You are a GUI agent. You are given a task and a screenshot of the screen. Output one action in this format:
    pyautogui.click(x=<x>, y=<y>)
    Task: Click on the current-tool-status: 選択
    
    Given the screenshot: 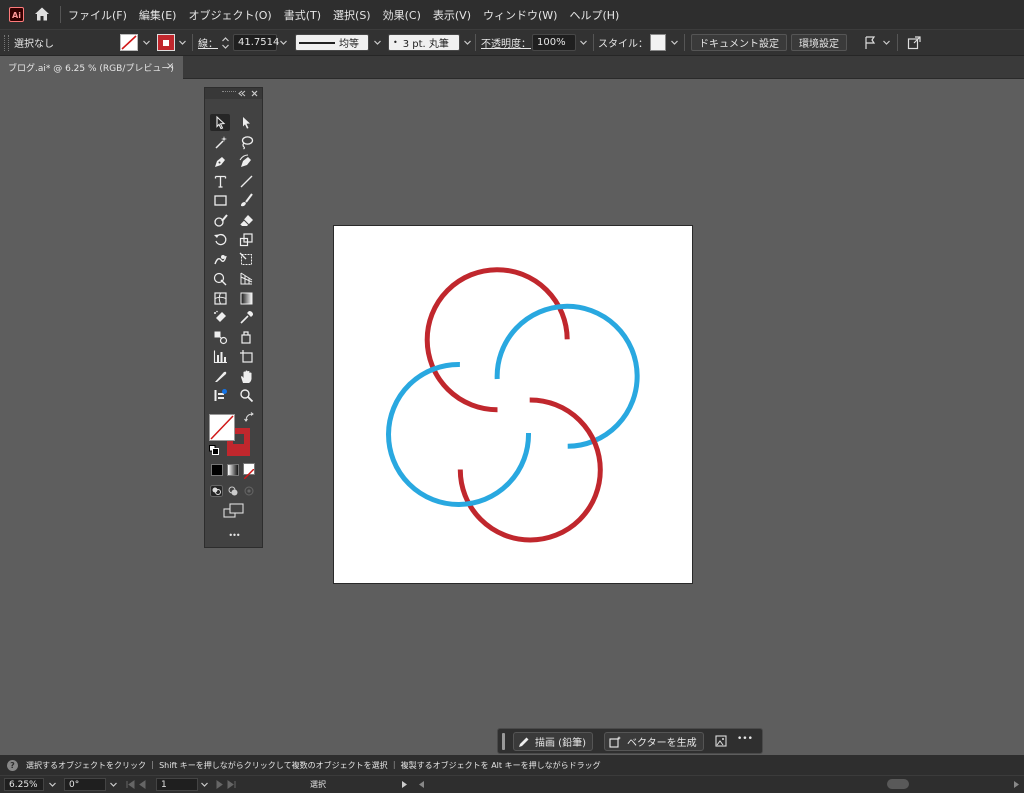 What is the action you would take?
    pyautogui.click(x=318, y=784)
    